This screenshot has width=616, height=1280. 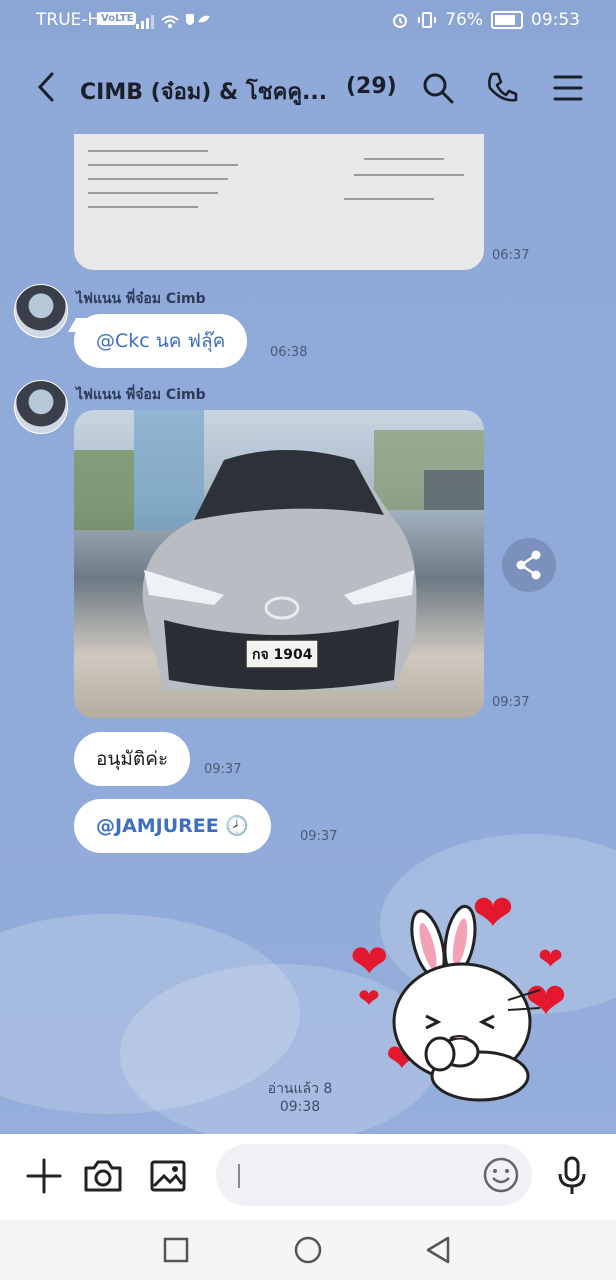 What do you see at coordinates (555, 20) in the screenshot?
I see `clock: 09:53` at bounding box center [555, 20].